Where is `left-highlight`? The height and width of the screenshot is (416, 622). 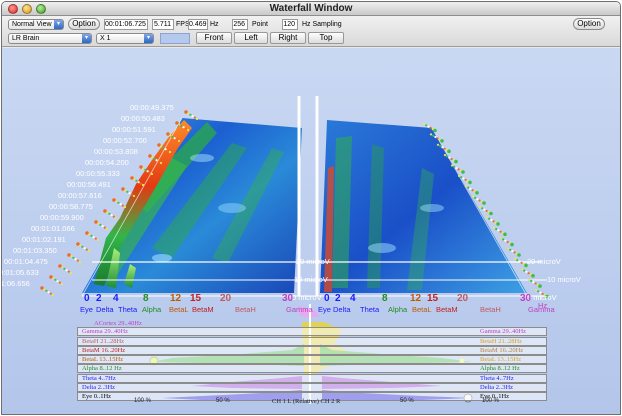 left-highlight is located at coordinates (162, 258).